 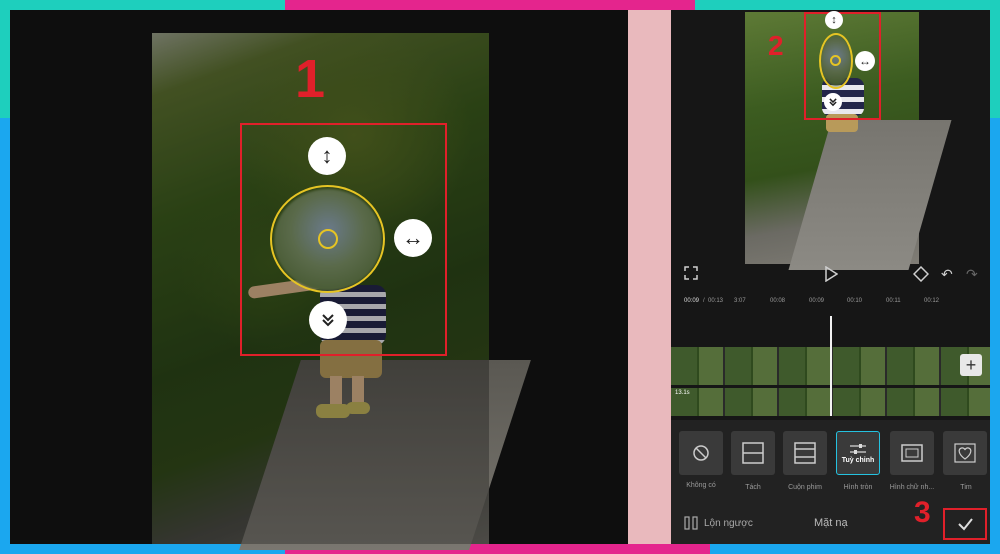 I want to click on play-glyph, so click(x=832, y=274).